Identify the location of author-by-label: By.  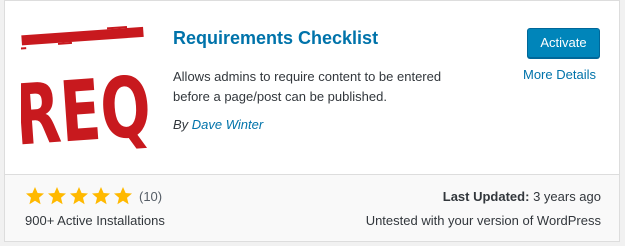
(181, 124).